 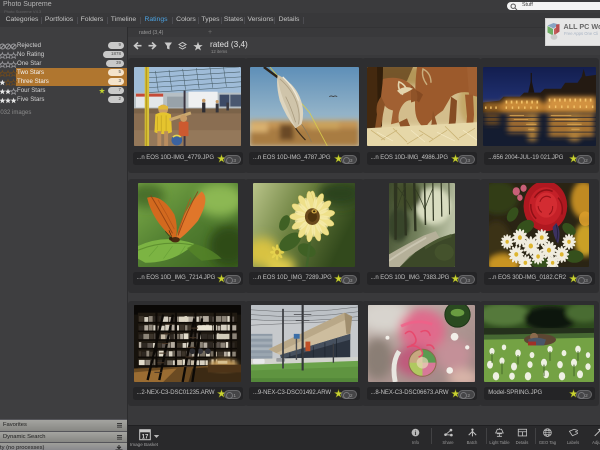 I want to click on svg-text: 17, so click(x=145, y=437).